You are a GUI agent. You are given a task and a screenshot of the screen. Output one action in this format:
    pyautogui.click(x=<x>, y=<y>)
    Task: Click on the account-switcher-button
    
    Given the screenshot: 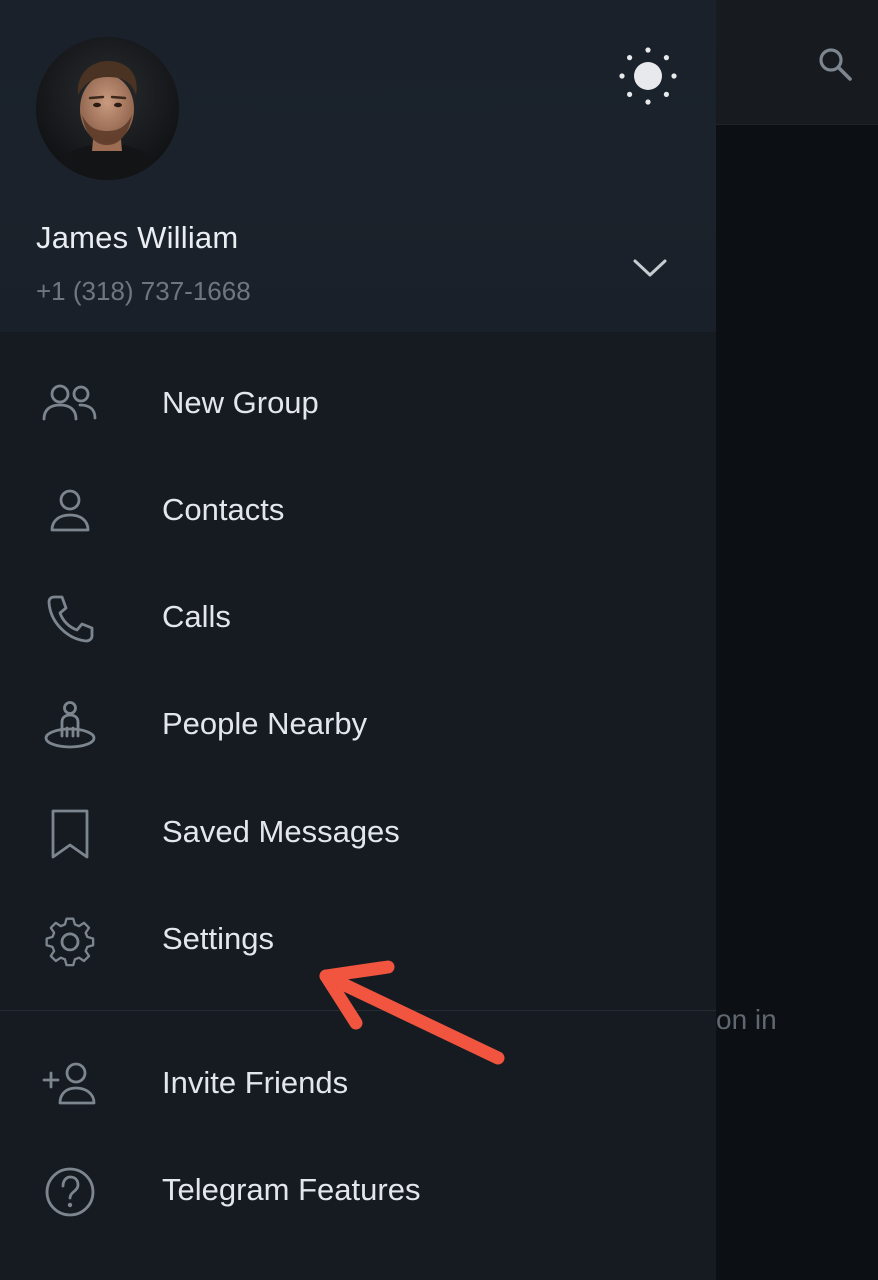 What is the action you would take?
    pyautogui.click(x=650, y=268)
    